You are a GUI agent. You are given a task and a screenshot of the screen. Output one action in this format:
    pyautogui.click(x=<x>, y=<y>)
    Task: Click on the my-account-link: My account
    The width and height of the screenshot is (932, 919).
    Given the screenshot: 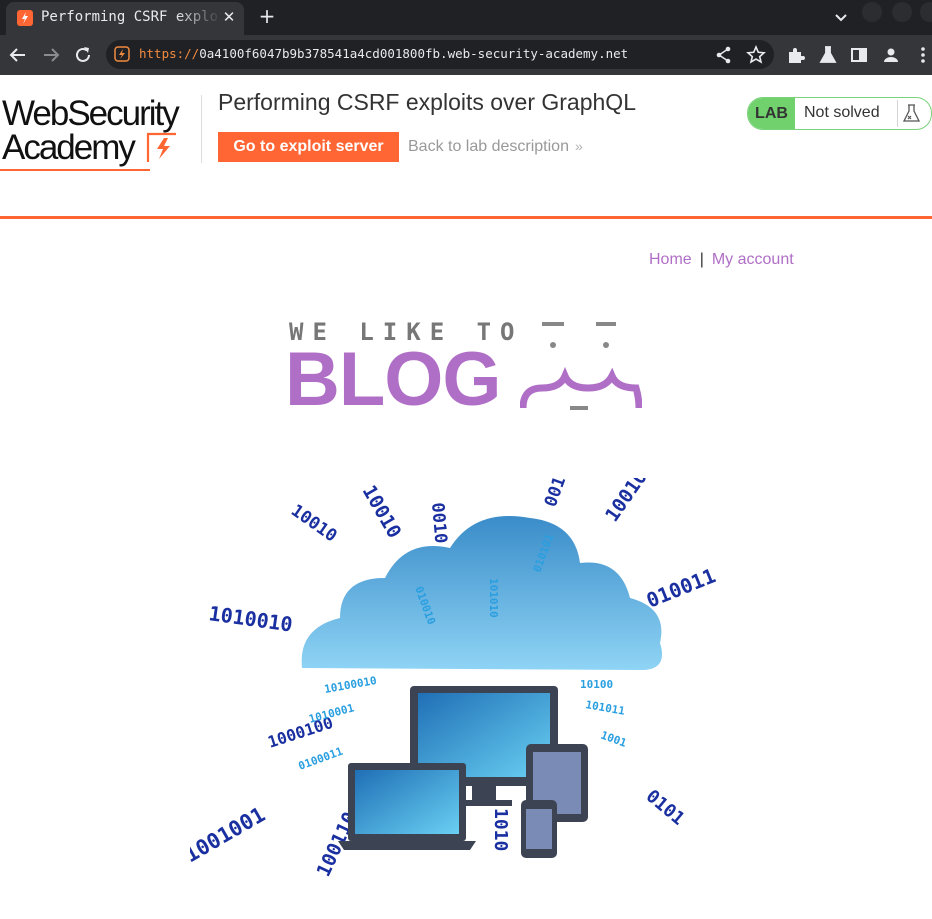 What is the action you would take?
    pyautogui.click(x=753, y=259)
    